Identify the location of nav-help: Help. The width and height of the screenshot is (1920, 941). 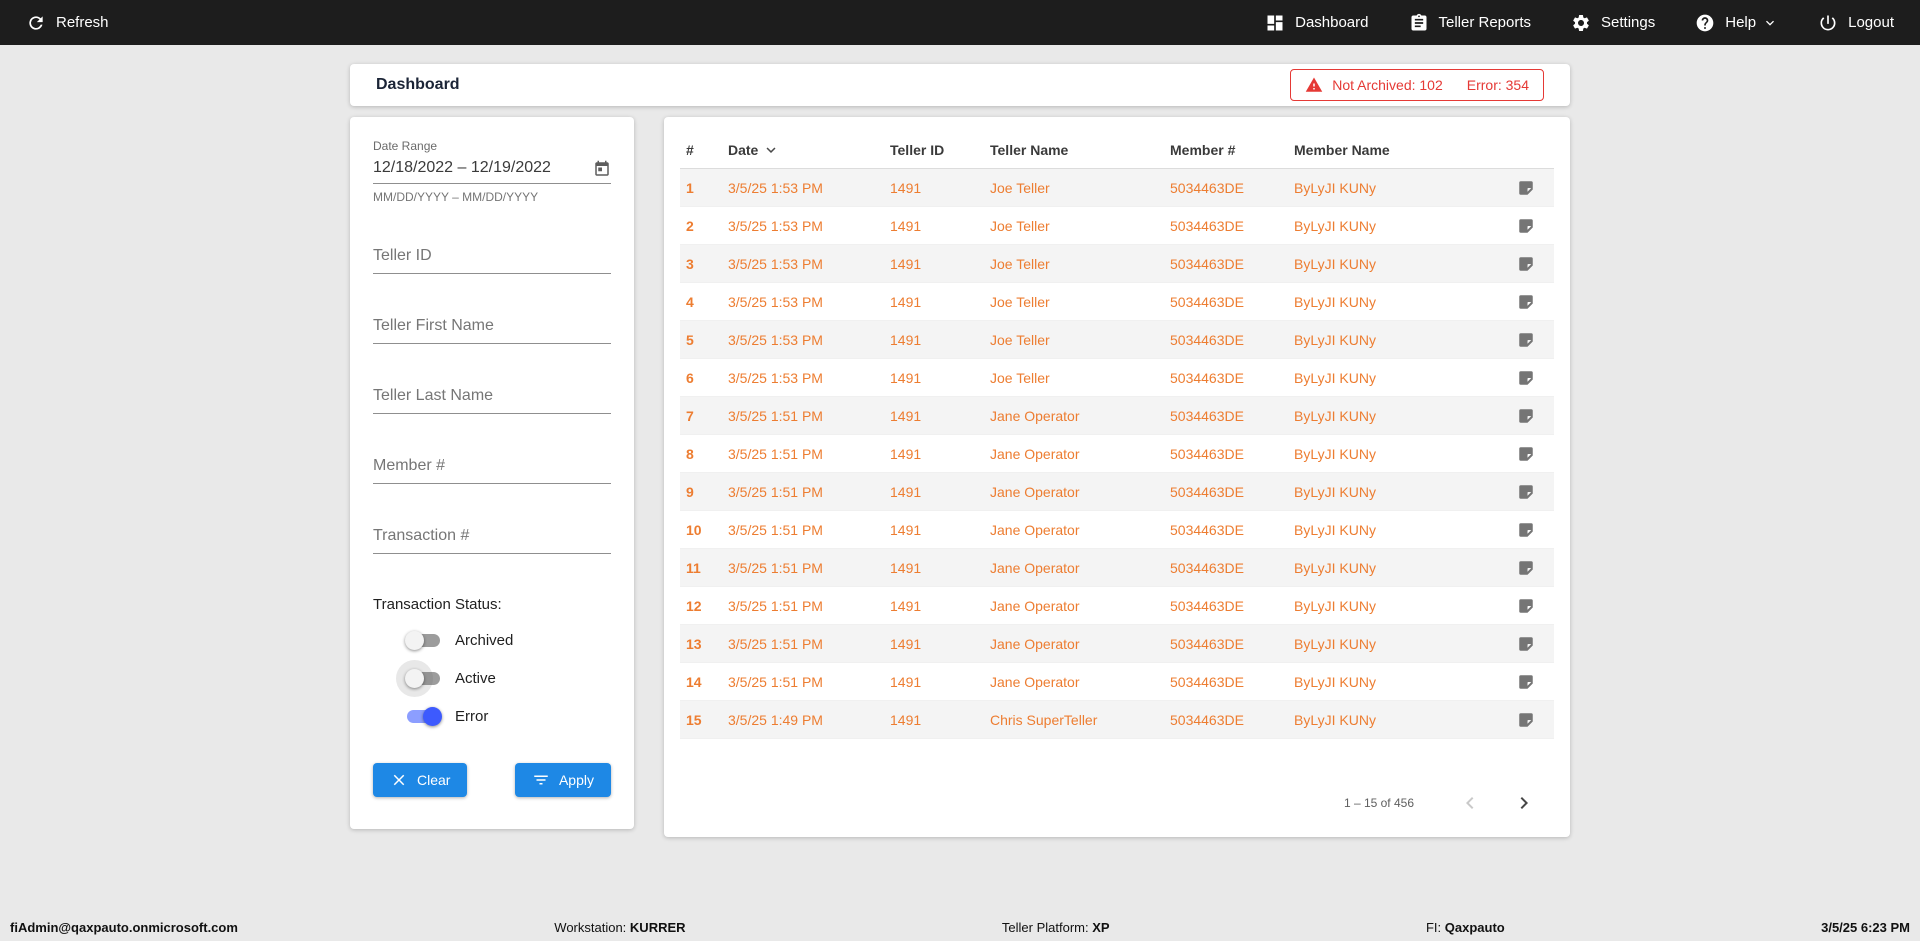
(1736, 23).